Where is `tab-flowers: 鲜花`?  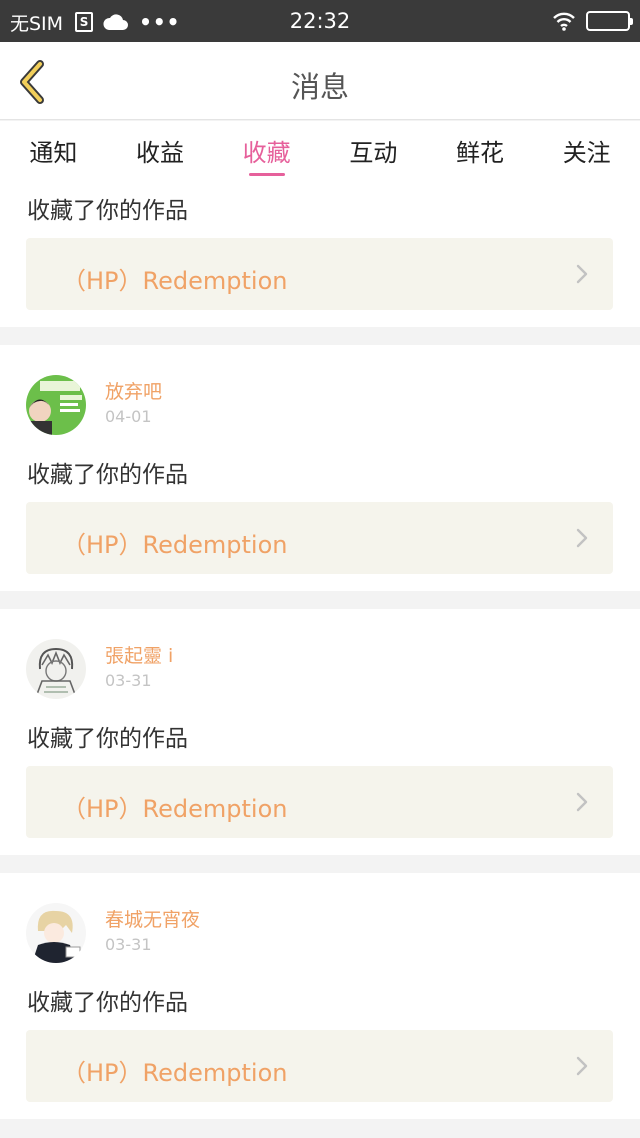 tab-flowers: 鲜花 is located at coordinates (480, 151).